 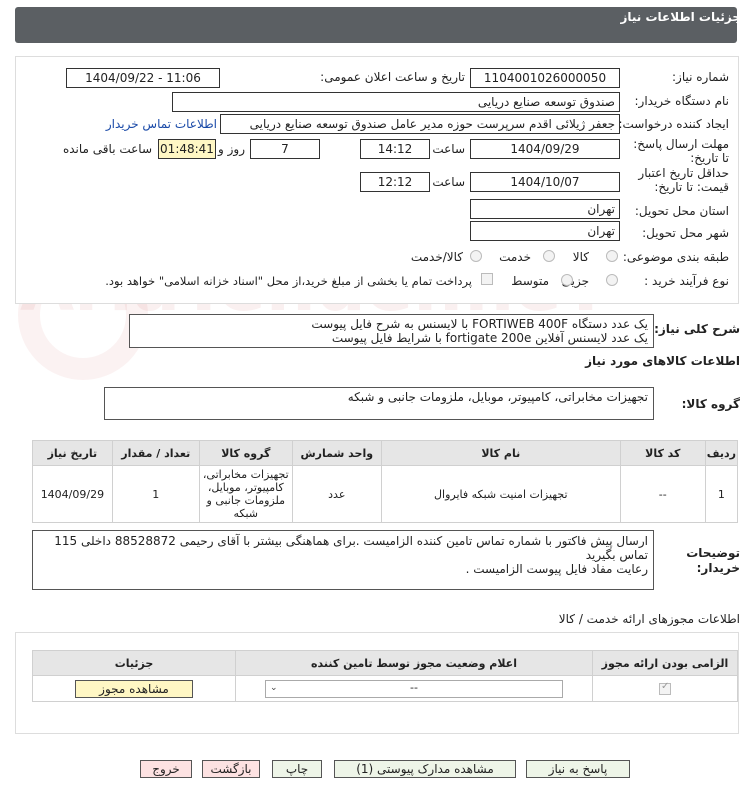 I want to click on deadline-hour-label: ساعت, so click(x=448, y=149).